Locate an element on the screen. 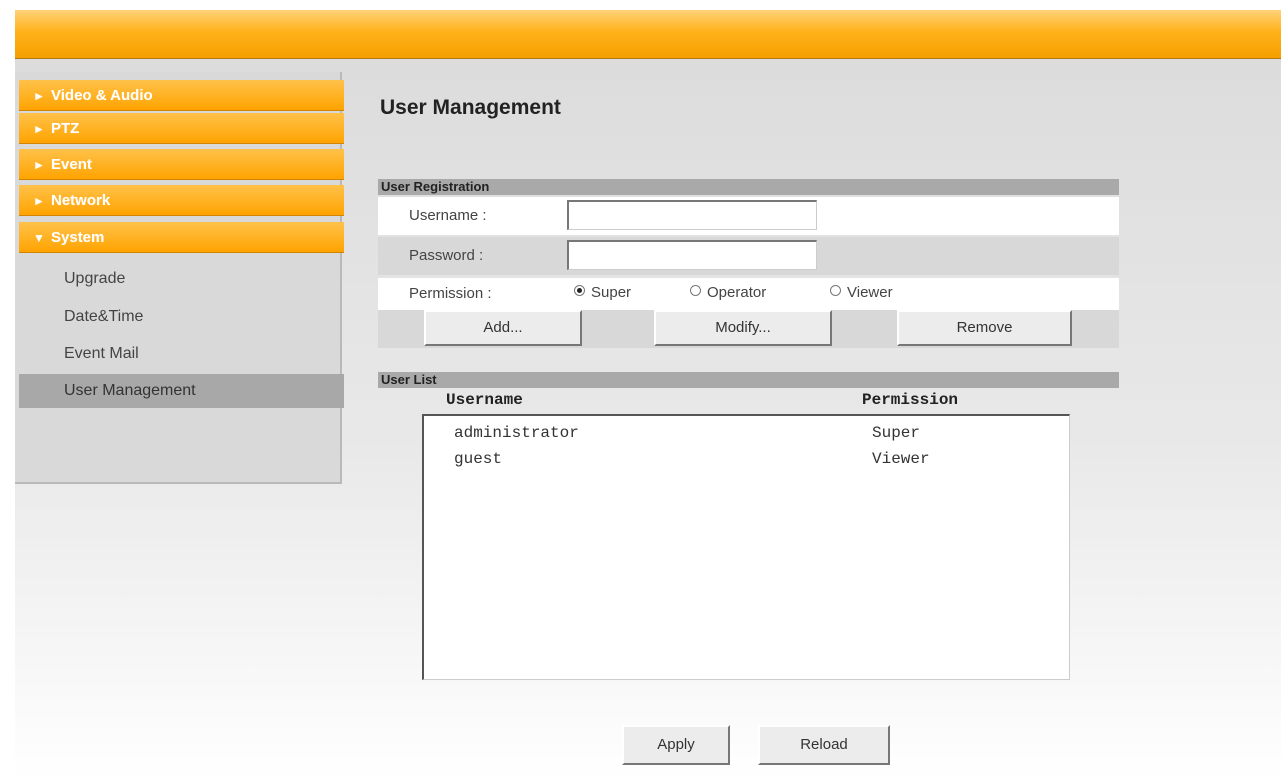  sidebar-item-upgrade: Upgrade is located at coordinates (181, 279).